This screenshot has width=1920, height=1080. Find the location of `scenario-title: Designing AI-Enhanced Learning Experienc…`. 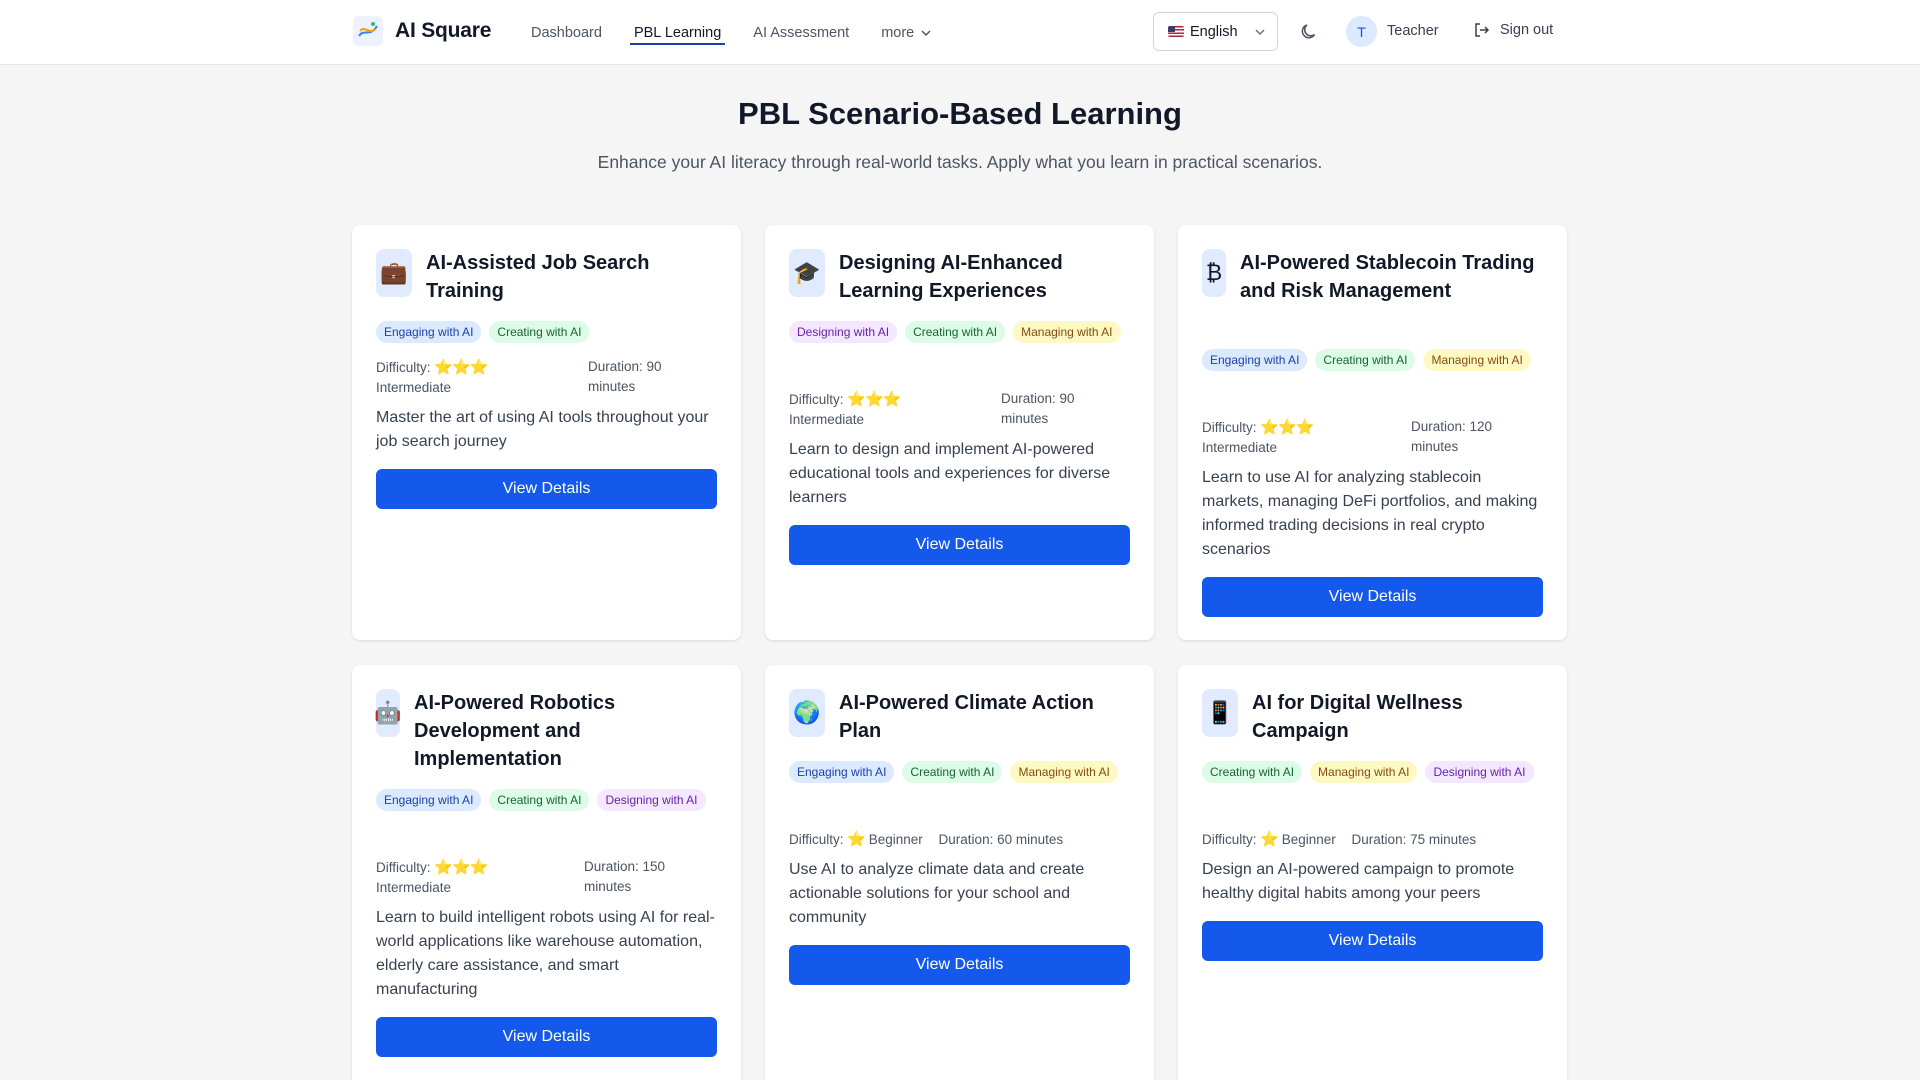

scenario-title: Designing AI-Enhanced Learning Experienc… is located at coordinates (951, 277).